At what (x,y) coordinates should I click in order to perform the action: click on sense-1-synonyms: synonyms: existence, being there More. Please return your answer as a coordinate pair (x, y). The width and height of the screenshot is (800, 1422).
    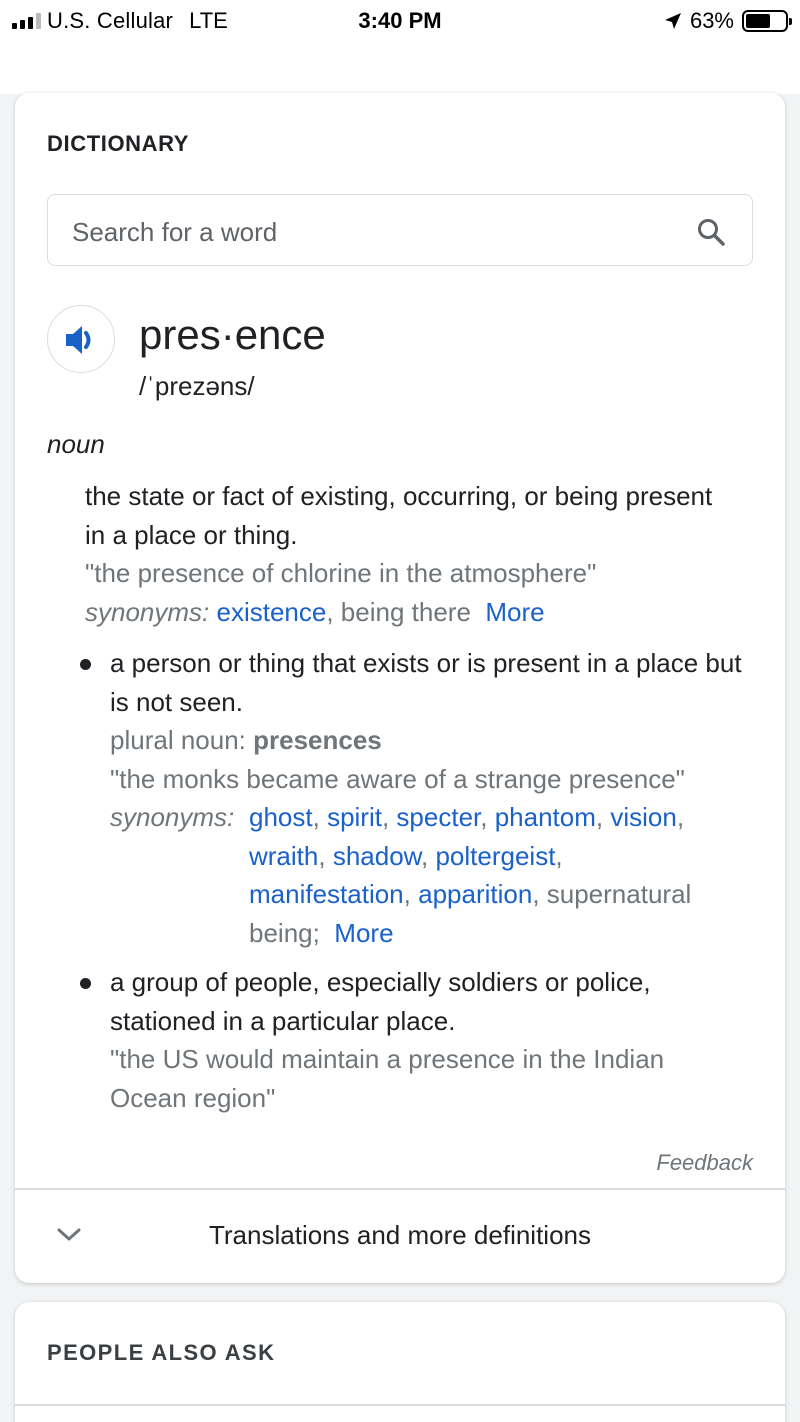
    Looking at the image, I should click on (315, 611).